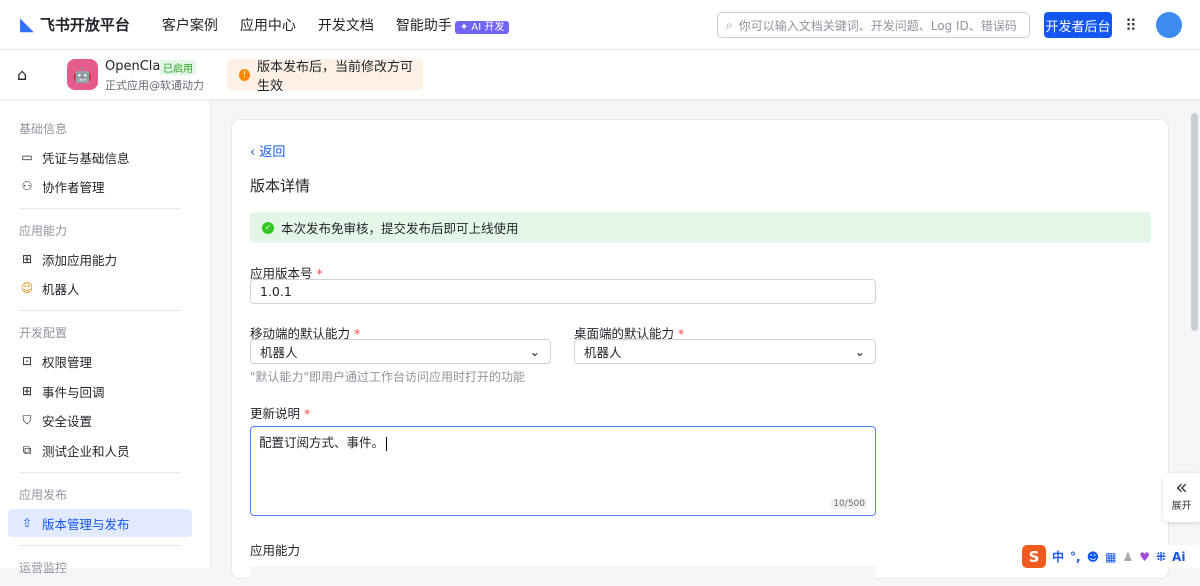 Image resolution: width=1200 pixels, height=586 pixels. What do you see at coordinates (400, 228) in the screenshot?
I see `success-text: 本次发布免审核，提交发布后即可上线使用` at bounding box center [400, 228].